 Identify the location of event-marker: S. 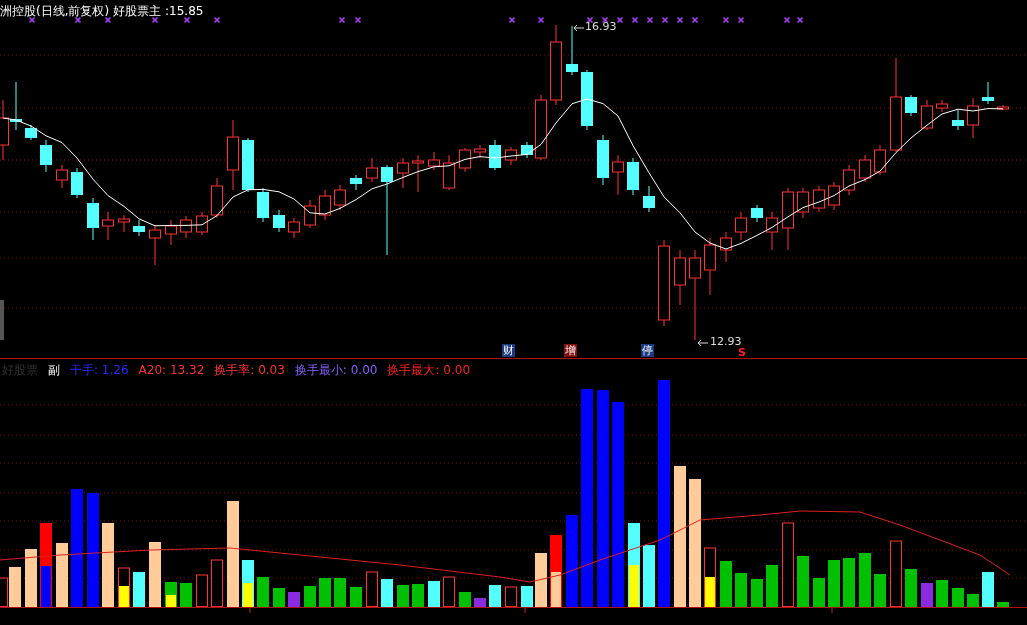
(742, 352).